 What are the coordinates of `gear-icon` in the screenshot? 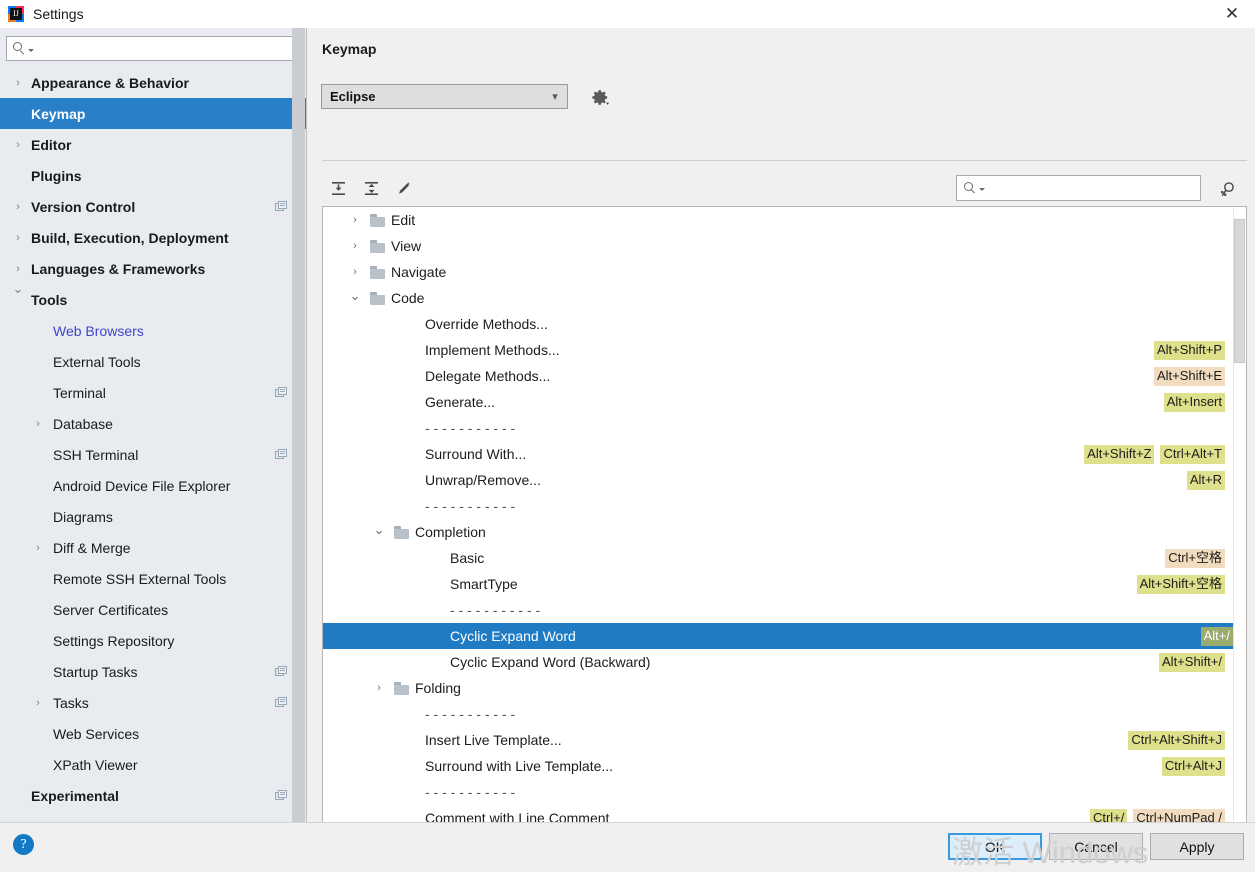 It's located at (600, 97).